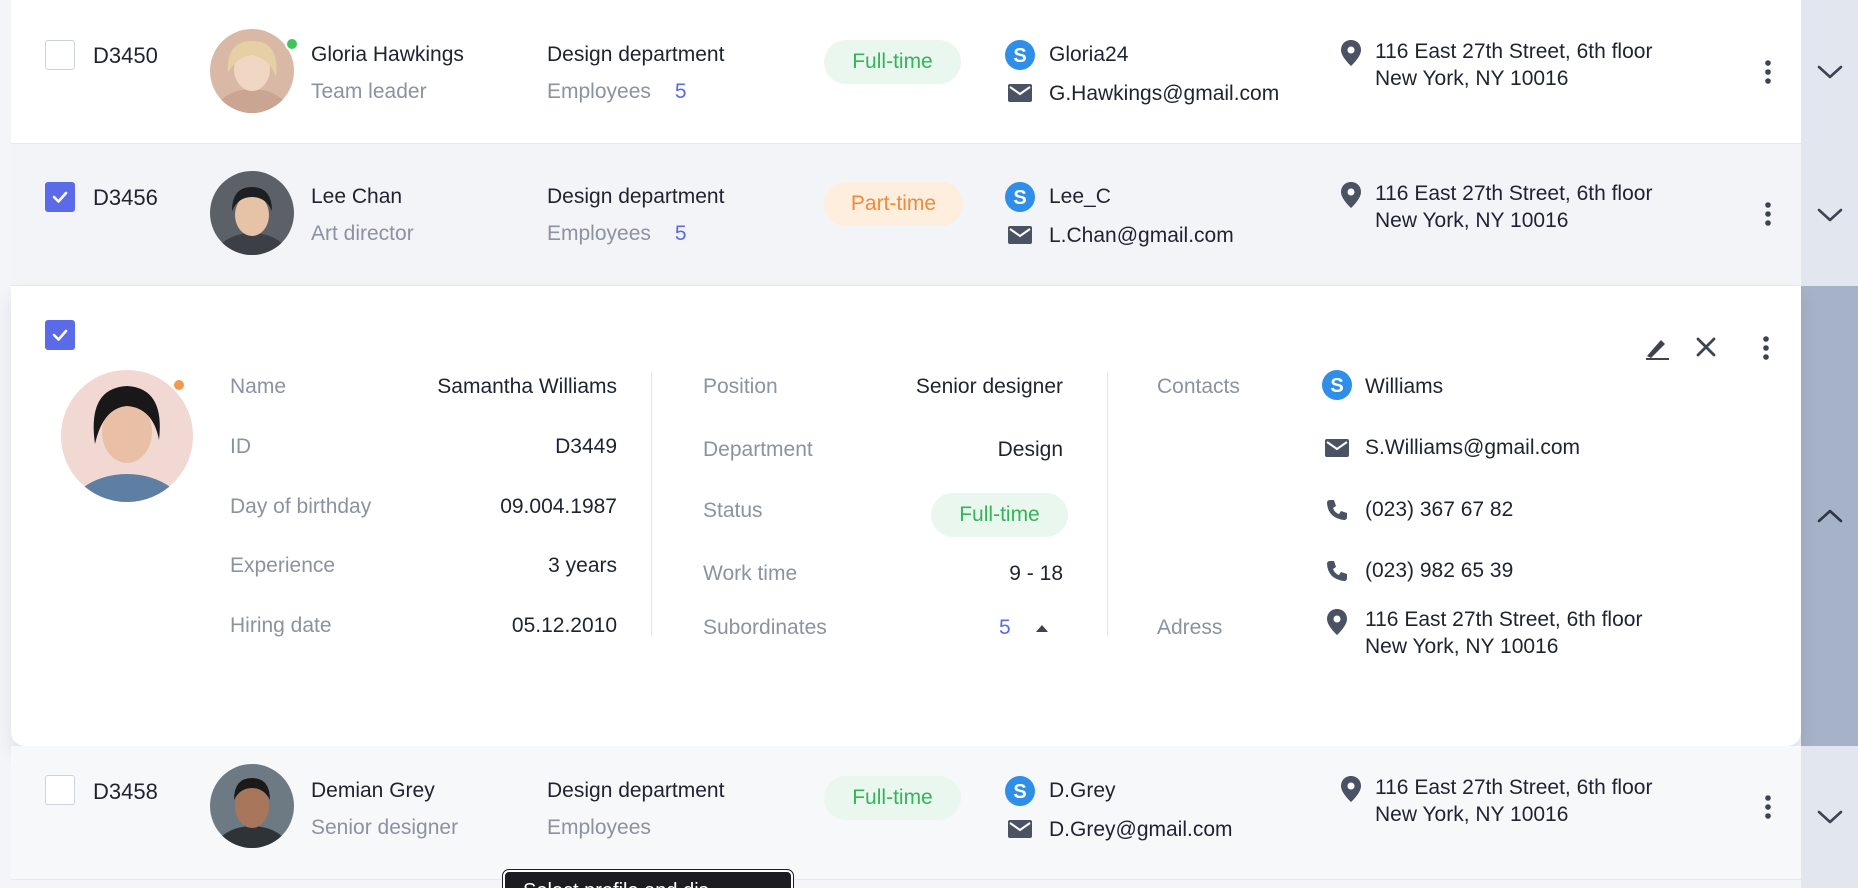 This screenshot has height=888, width=1858. What do you see at coordinates (1190, 627) in the screenshot?
I see `address-label: Adress` at bounding box center [1190, 627].